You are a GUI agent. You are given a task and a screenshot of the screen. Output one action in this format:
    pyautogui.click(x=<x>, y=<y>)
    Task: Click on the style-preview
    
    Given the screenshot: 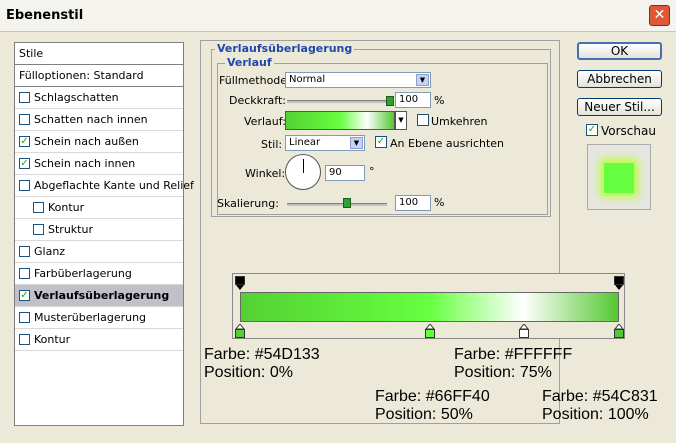 What is the action you would take?
    pyautogui.click(x=619, y=177)
    